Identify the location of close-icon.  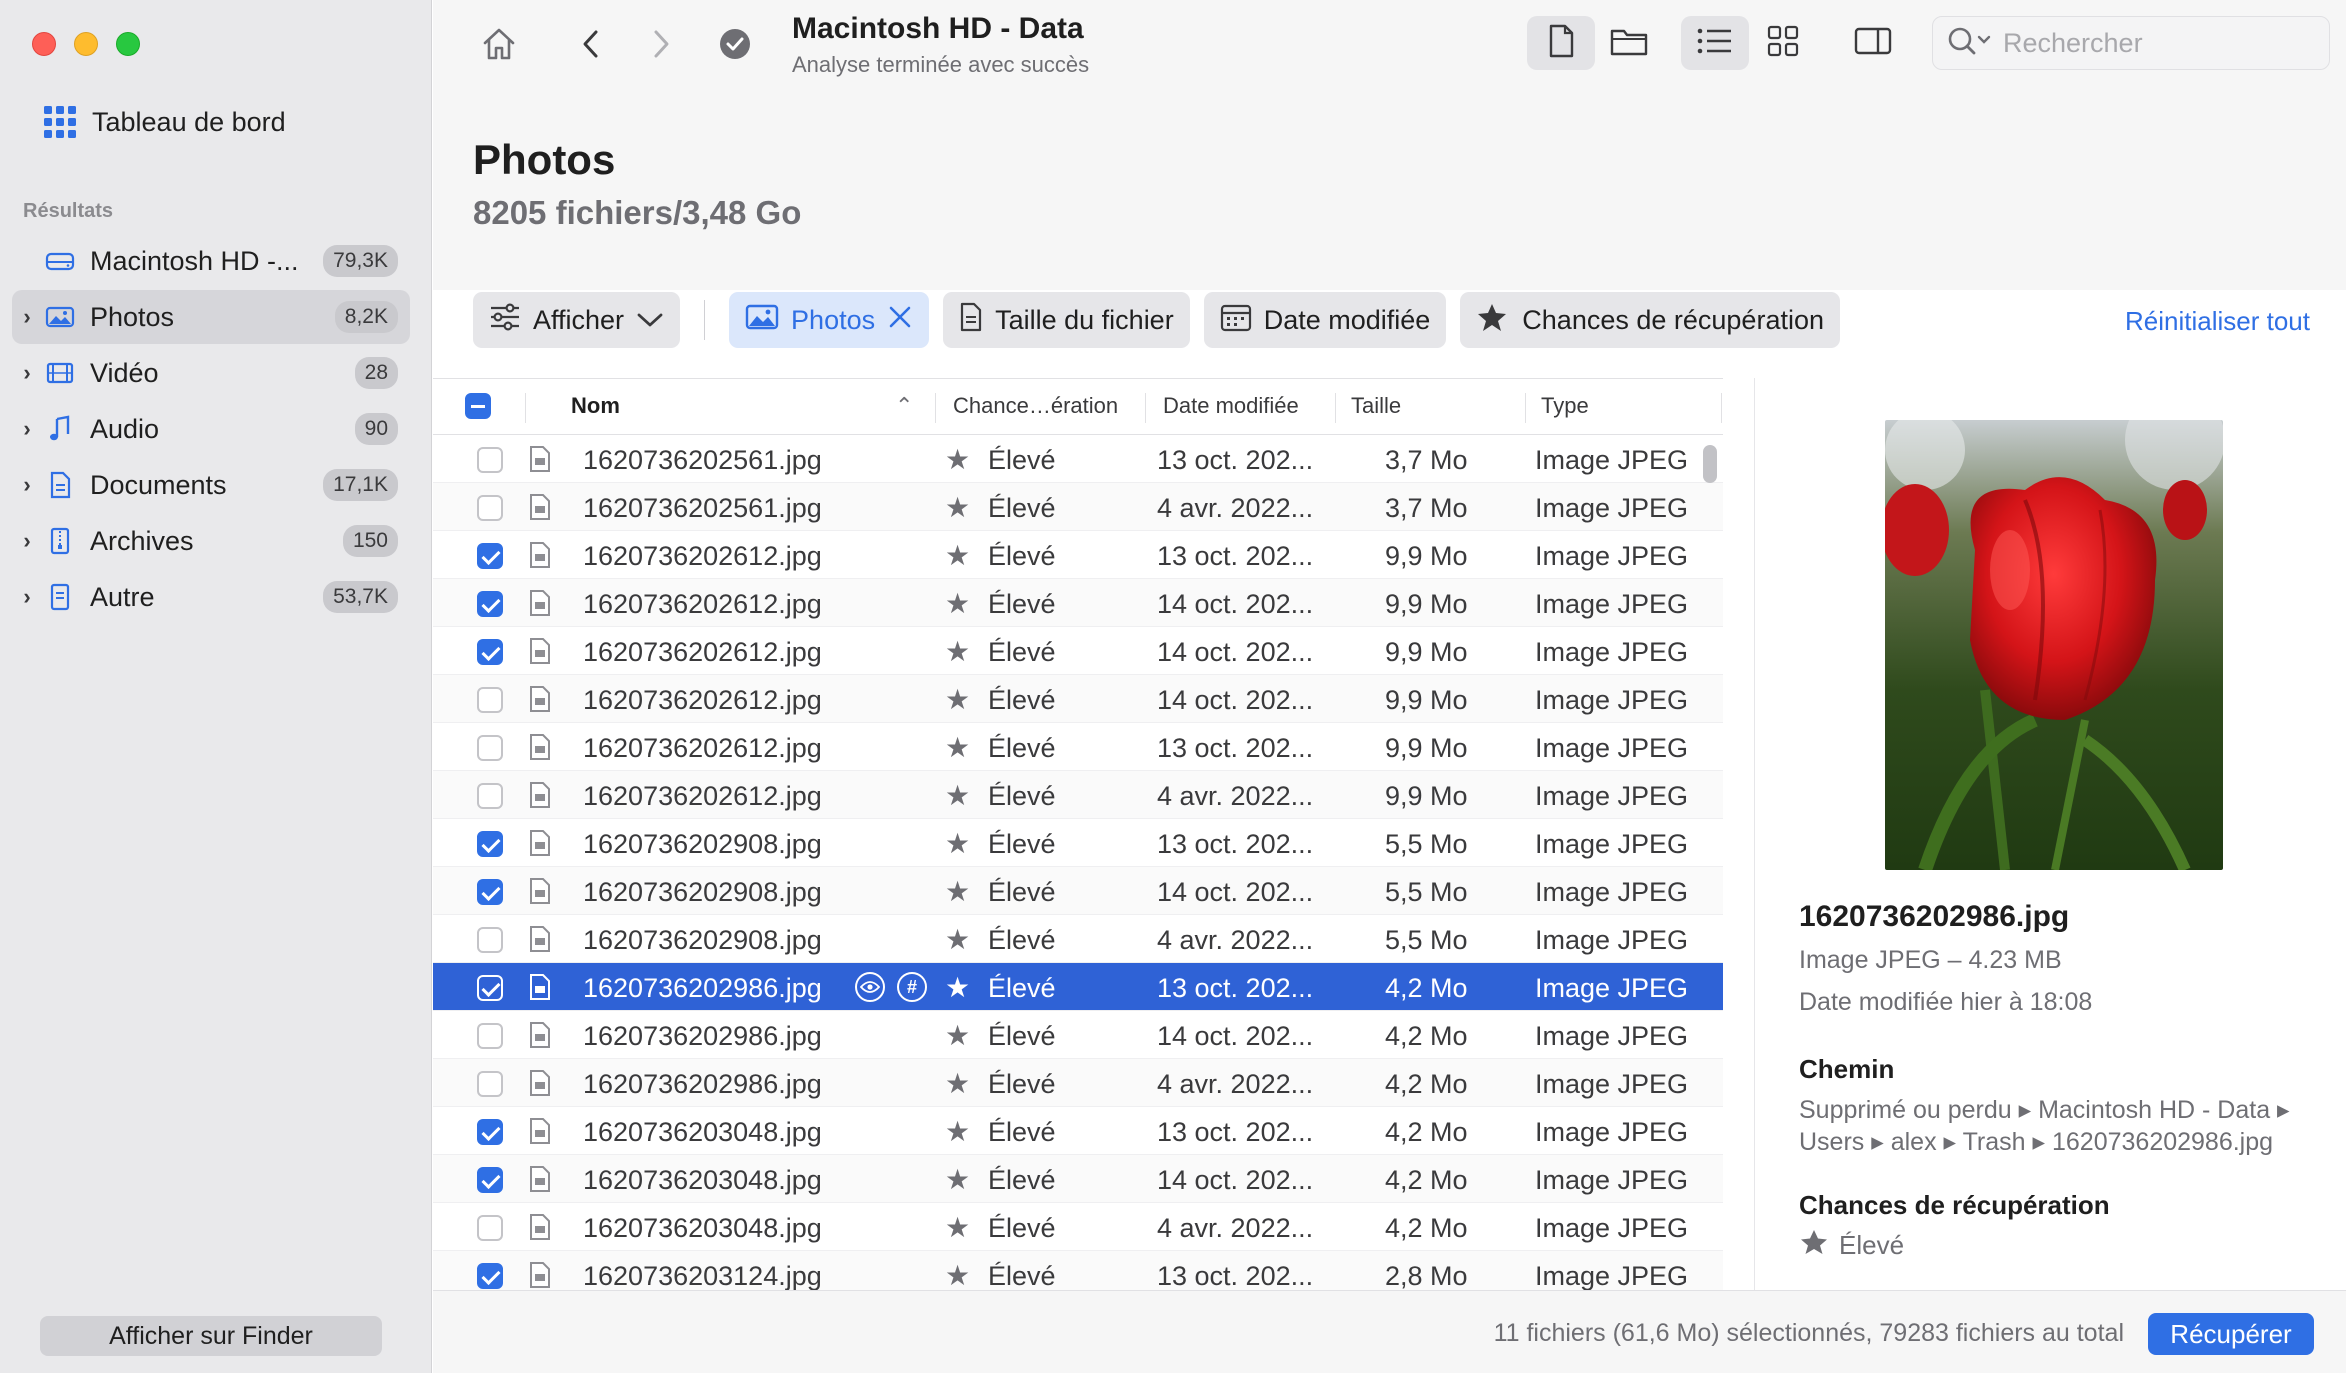
(900, 320).